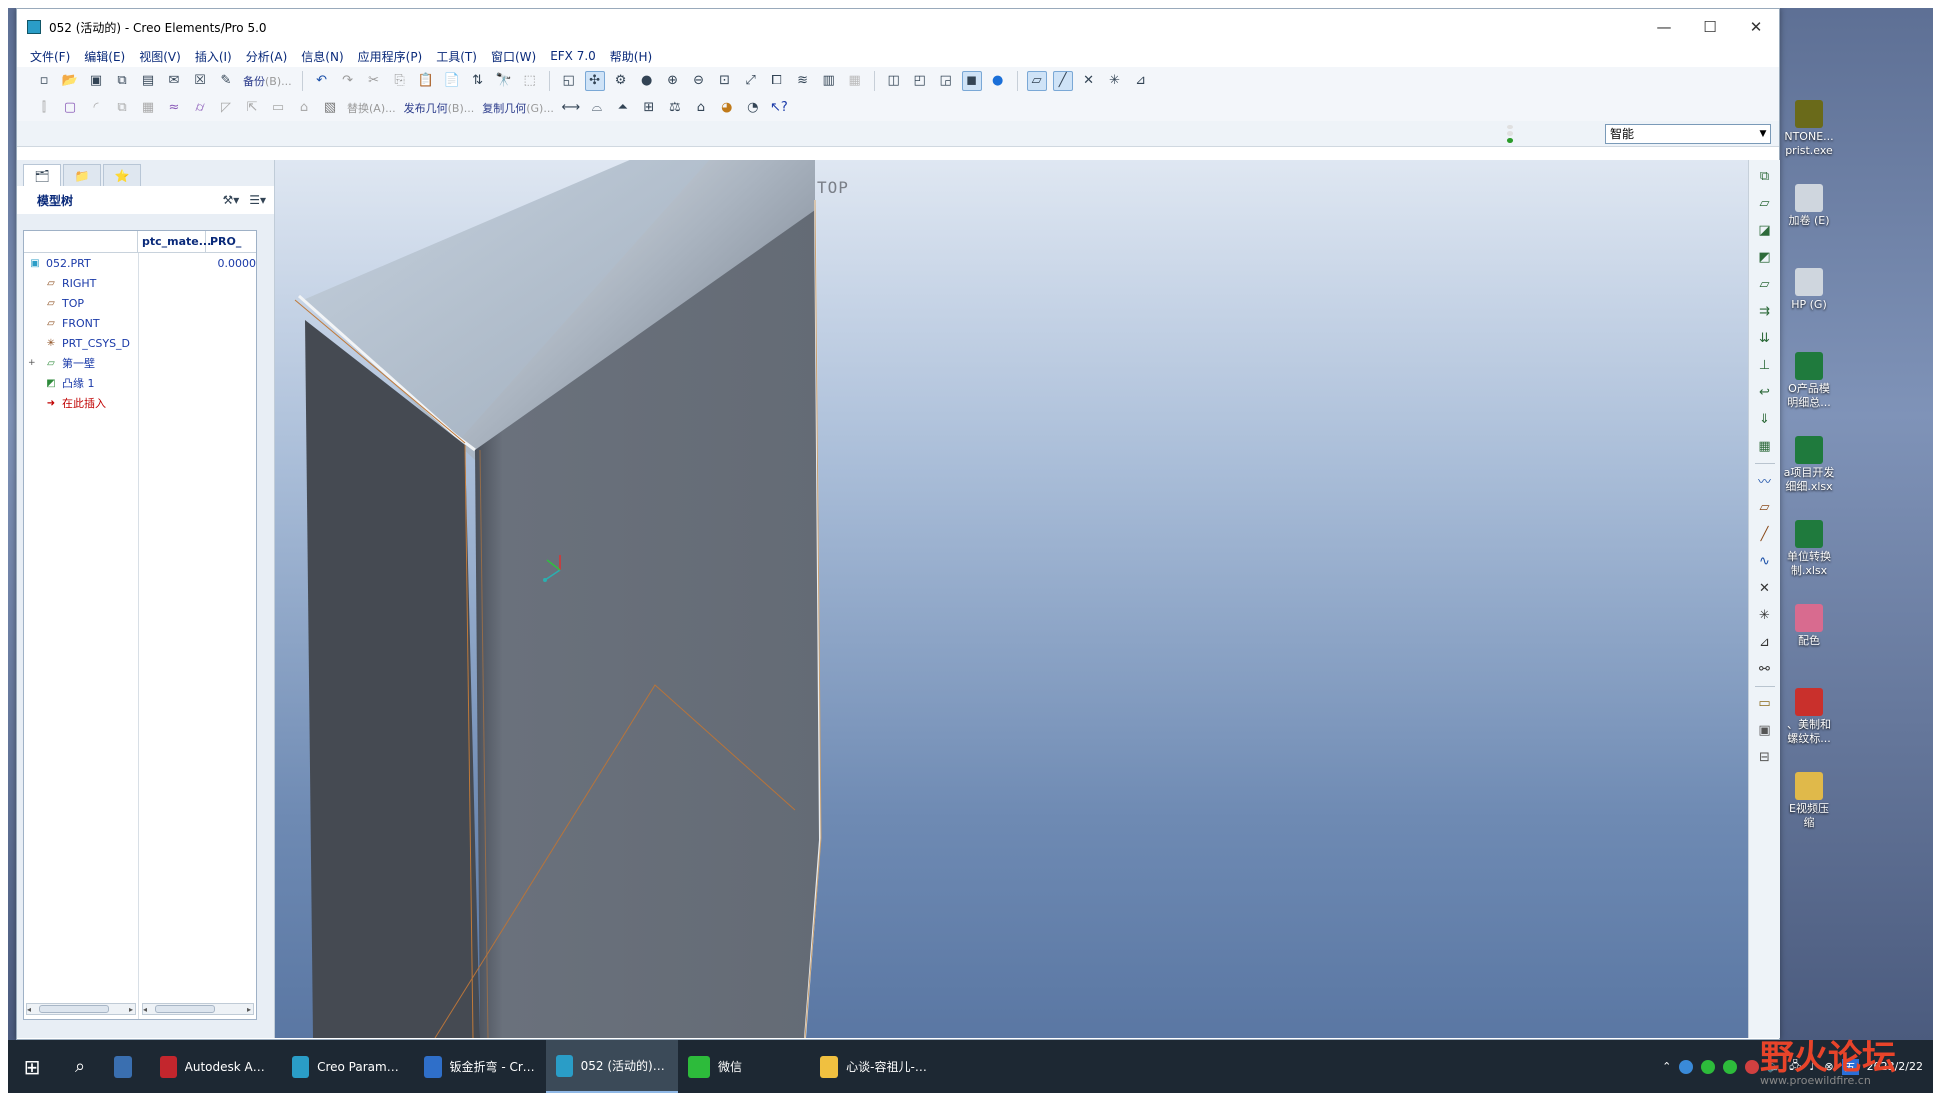 This screenshot has width=1941, height=1101. Describe the element at coordinates (1664, 27) in the screenshot. I see `minimize-button: —` at that location.